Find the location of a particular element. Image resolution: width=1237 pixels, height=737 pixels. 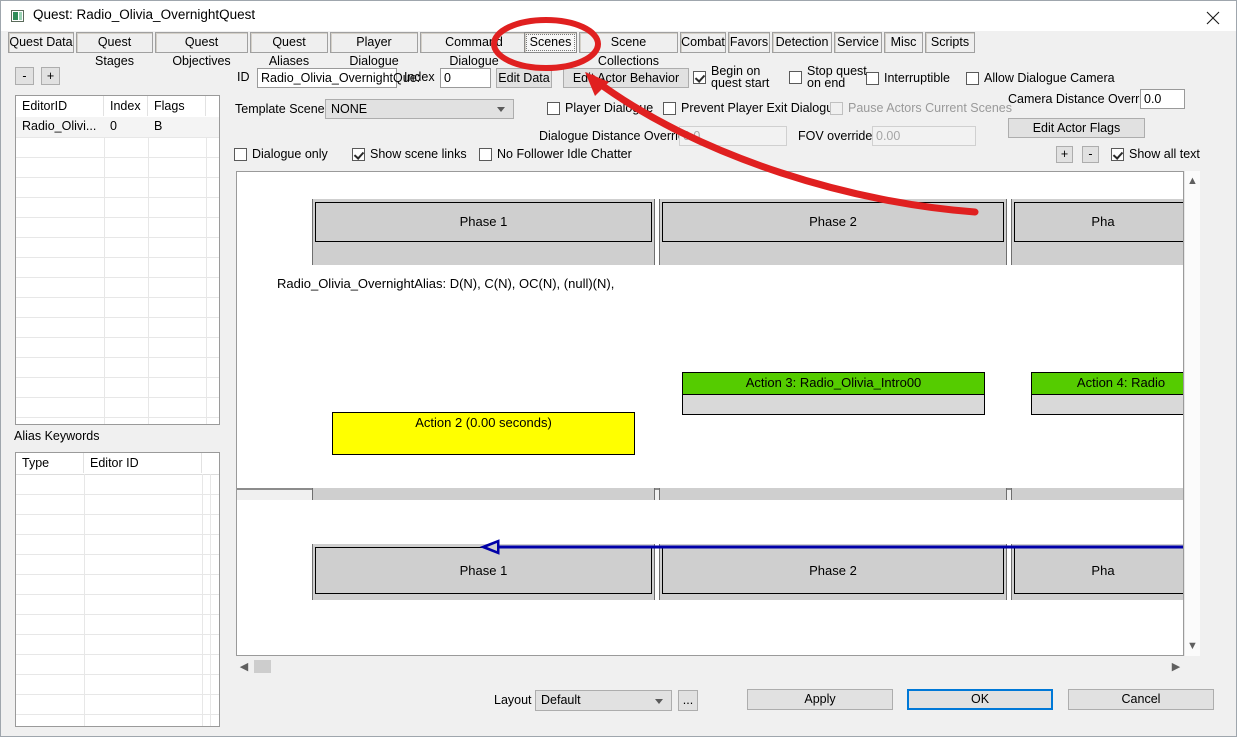

alias-keyword-list: Type Editor ID is located at coordinates (117, 589).